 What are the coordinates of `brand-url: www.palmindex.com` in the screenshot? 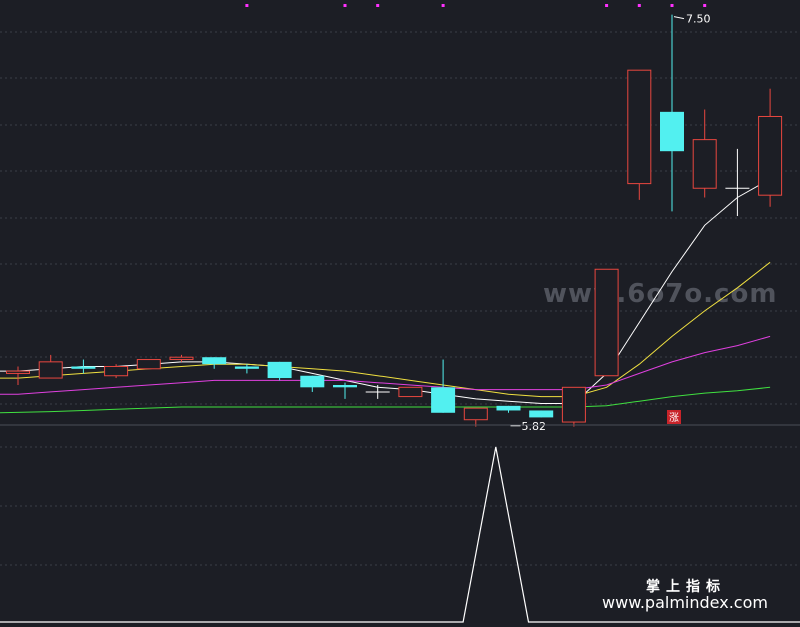 It's located at (685, 602).